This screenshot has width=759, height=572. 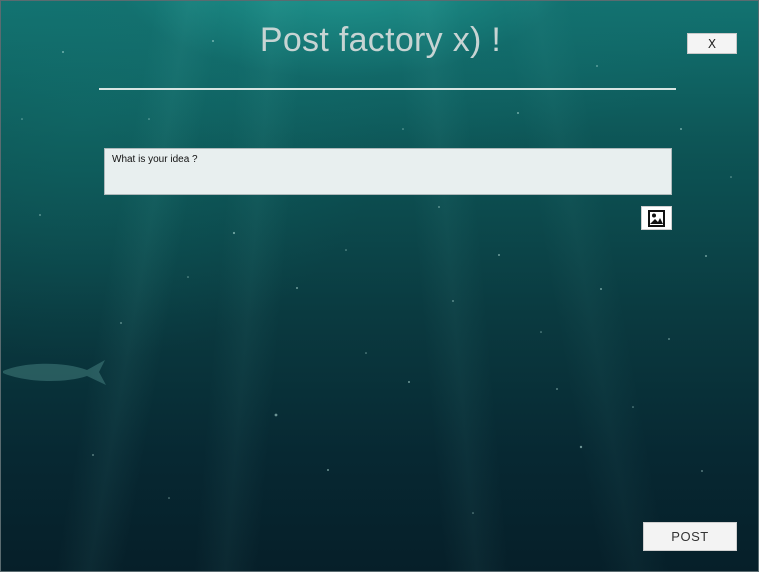 I want to click on fish-silhouette, so click(x=54, y=372).